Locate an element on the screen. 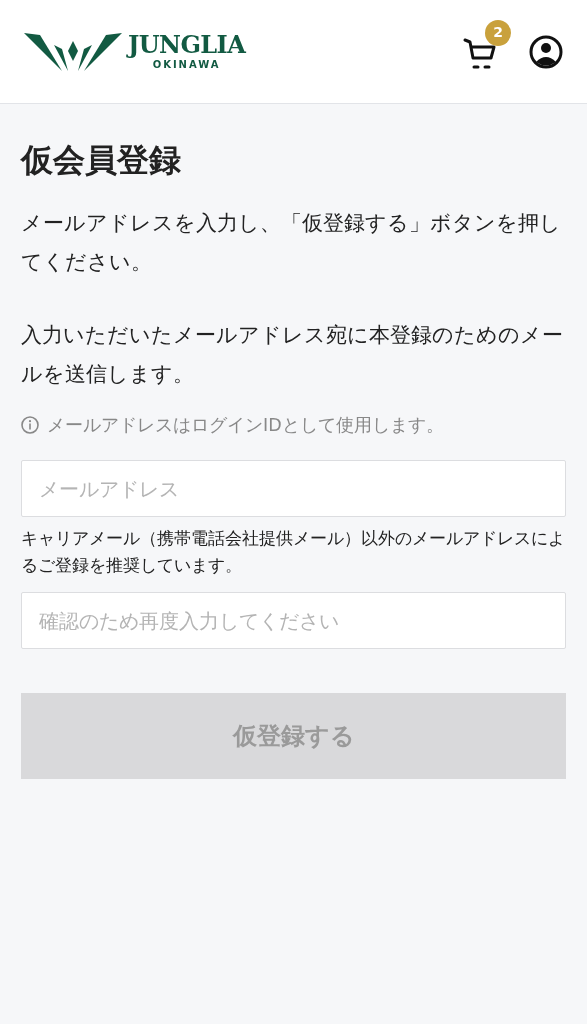 The image size is (587, 1024). brand-name: JUNGLIA is located at coordinates (187, 45).